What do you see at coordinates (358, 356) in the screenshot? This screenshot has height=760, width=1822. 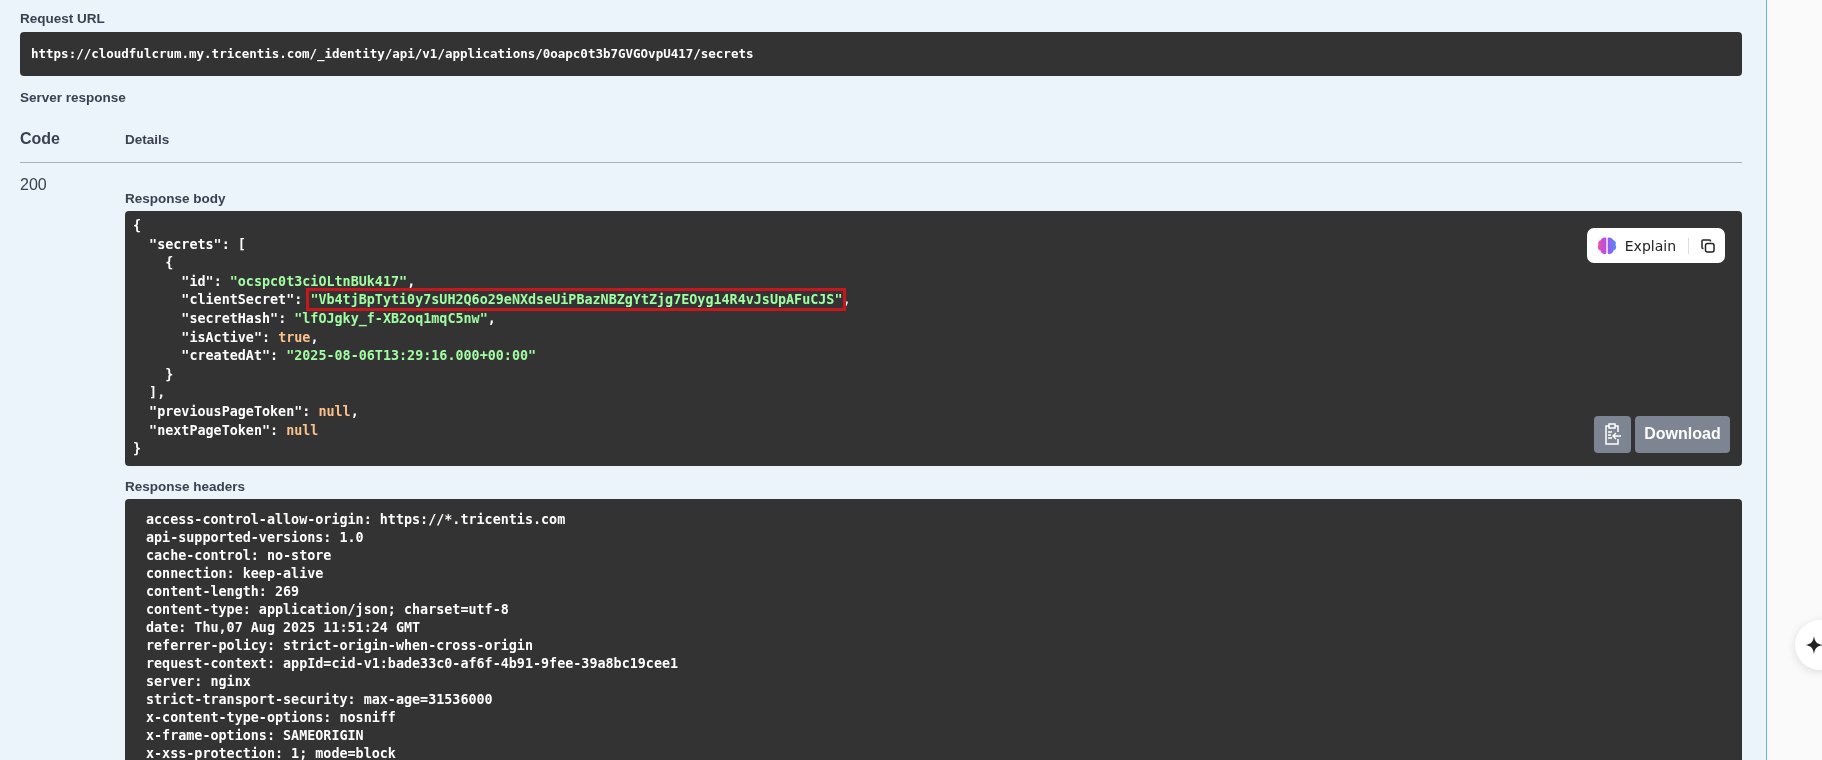 I see `code-line: "createdAt": "2025-08-06T13:29:16.000+00:00"` at bounding box center [358, 356].